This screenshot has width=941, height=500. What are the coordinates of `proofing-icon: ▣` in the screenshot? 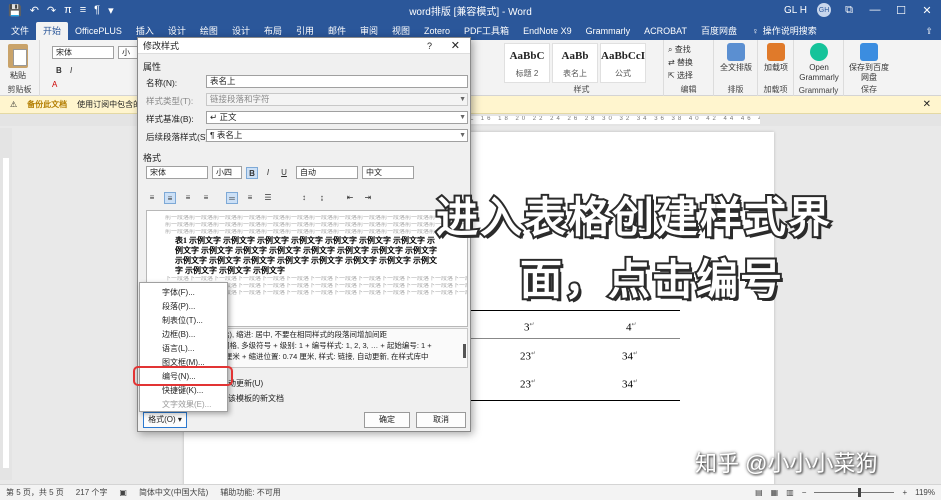 It's located at (123, 492).